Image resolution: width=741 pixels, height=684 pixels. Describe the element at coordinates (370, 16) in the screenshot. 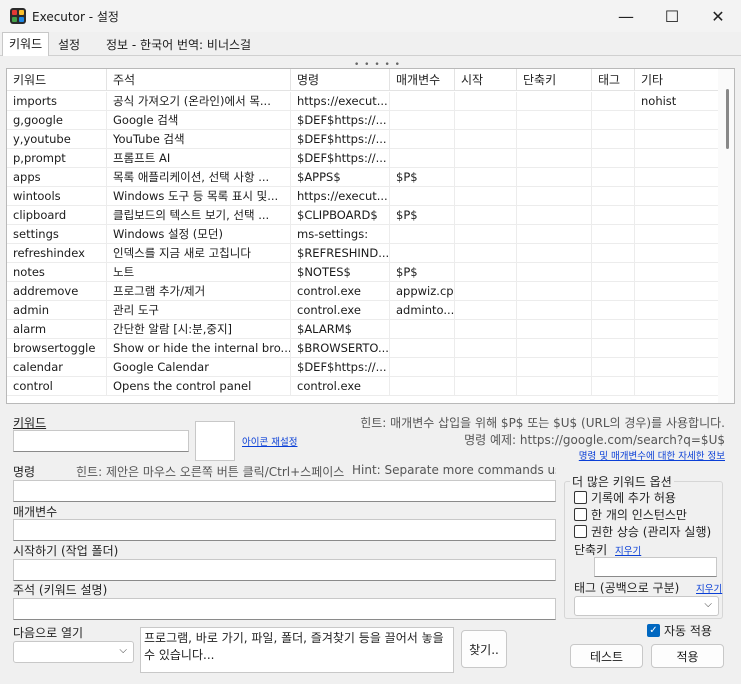

I see `title-bar: Executor - 설정 — ☐ ✕` at that location.